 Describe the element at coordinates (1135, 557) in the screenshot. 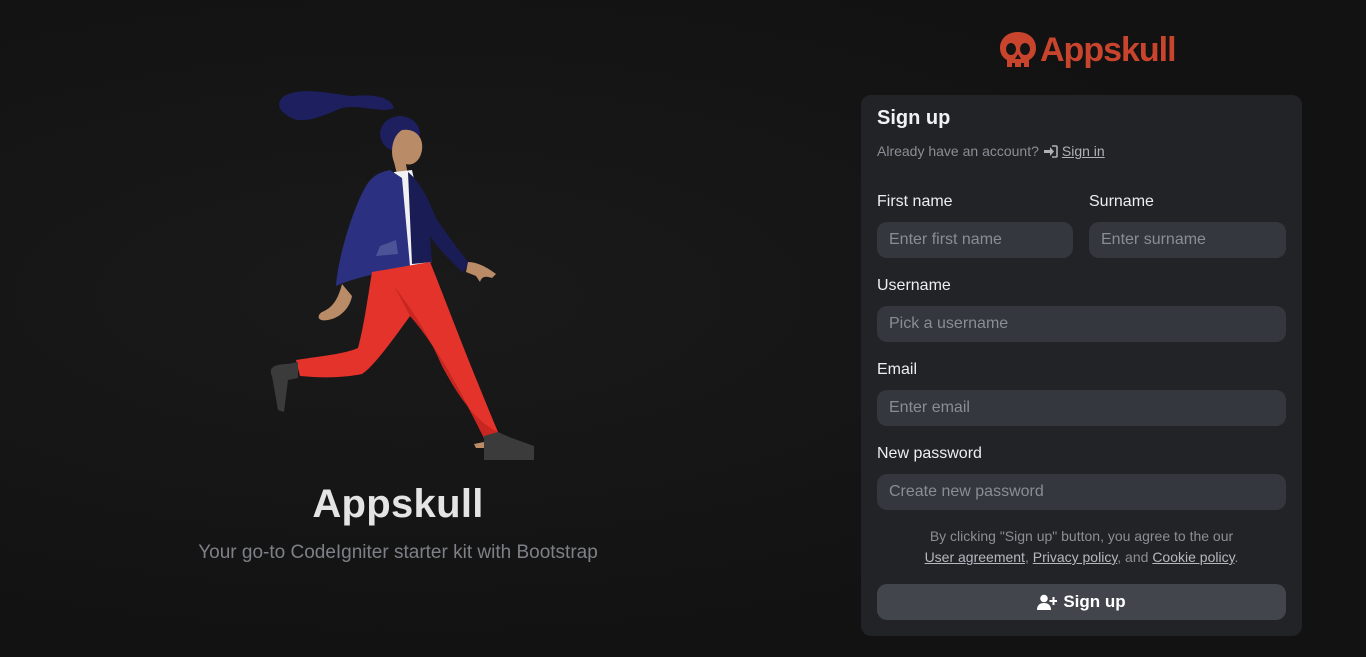

I see `terms-separator: , and` at that location.